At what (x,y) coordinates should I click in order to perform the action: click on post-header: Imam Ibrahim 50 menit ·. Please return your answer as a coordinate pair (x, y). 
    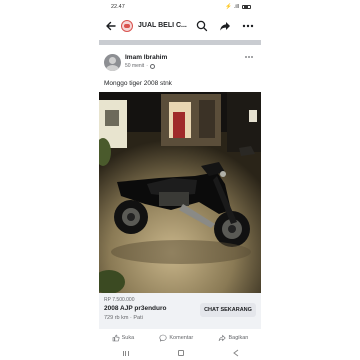
    Looking at the image, I should click on (180, 64).